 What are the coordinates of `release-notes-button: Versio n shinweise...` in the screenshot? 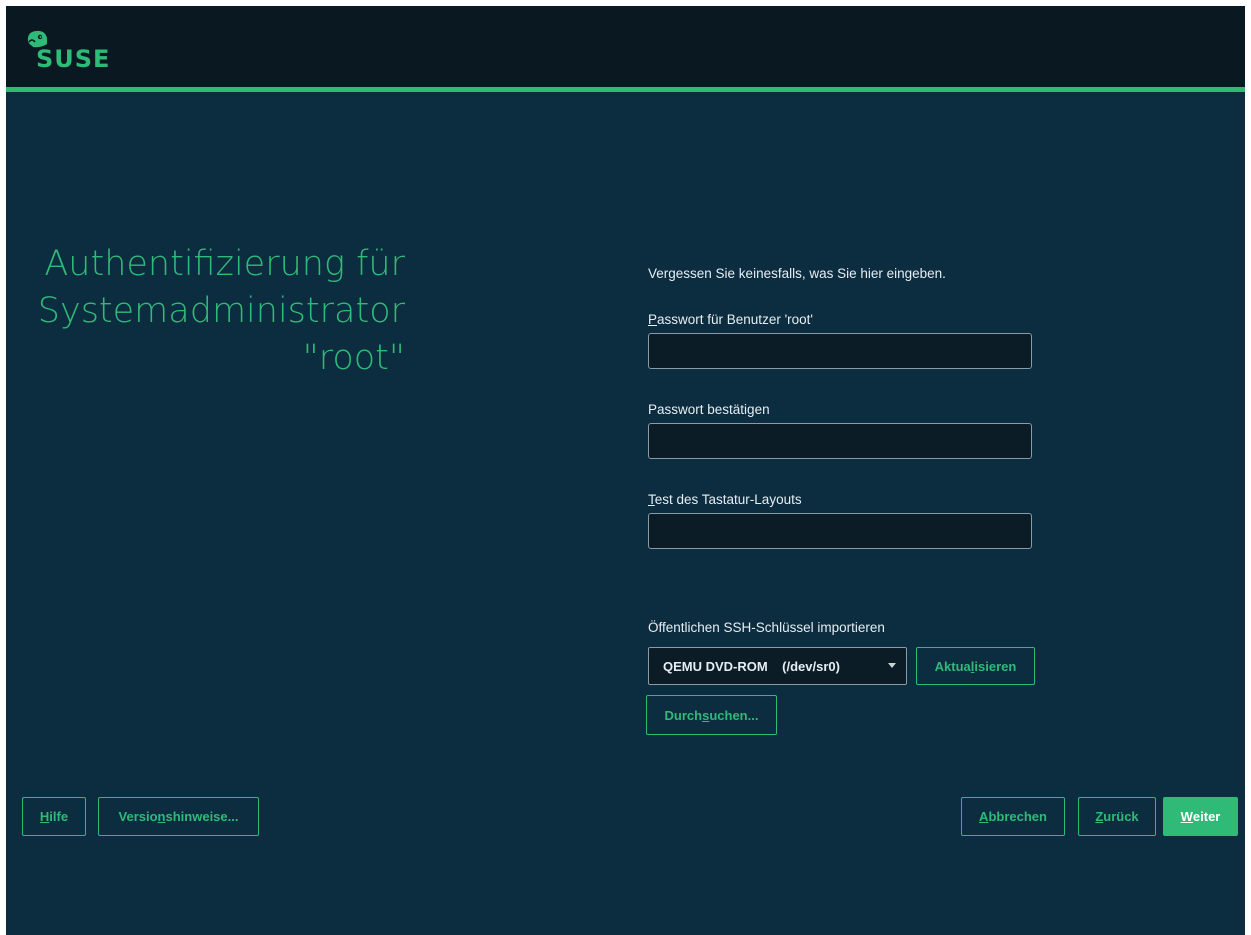 It's located at (178, 816).